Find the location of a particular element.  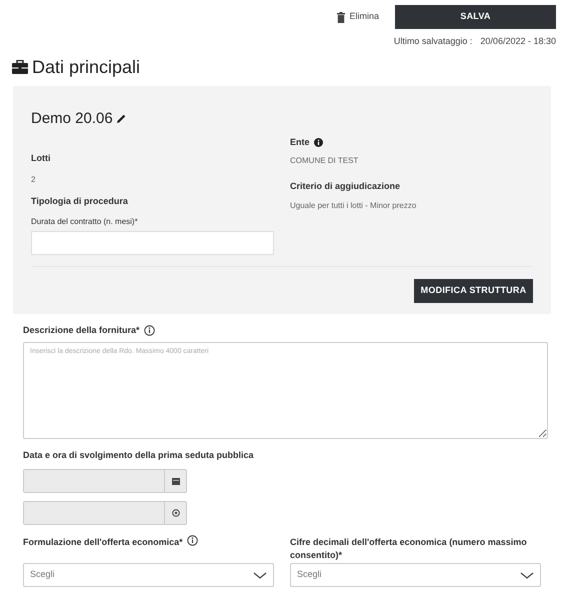

briefcase-icon is located at coordinates (20, 67).